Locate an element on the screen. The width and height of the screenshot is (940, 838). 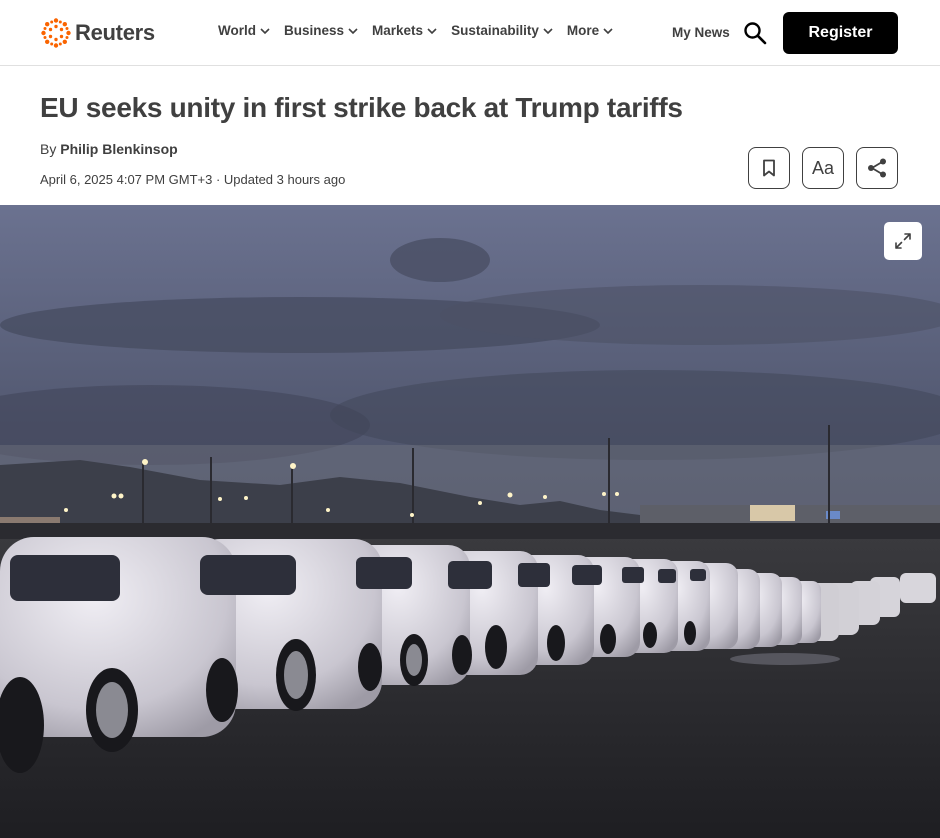
nav-item-markets: Markets is located at coordinates (404, 30).